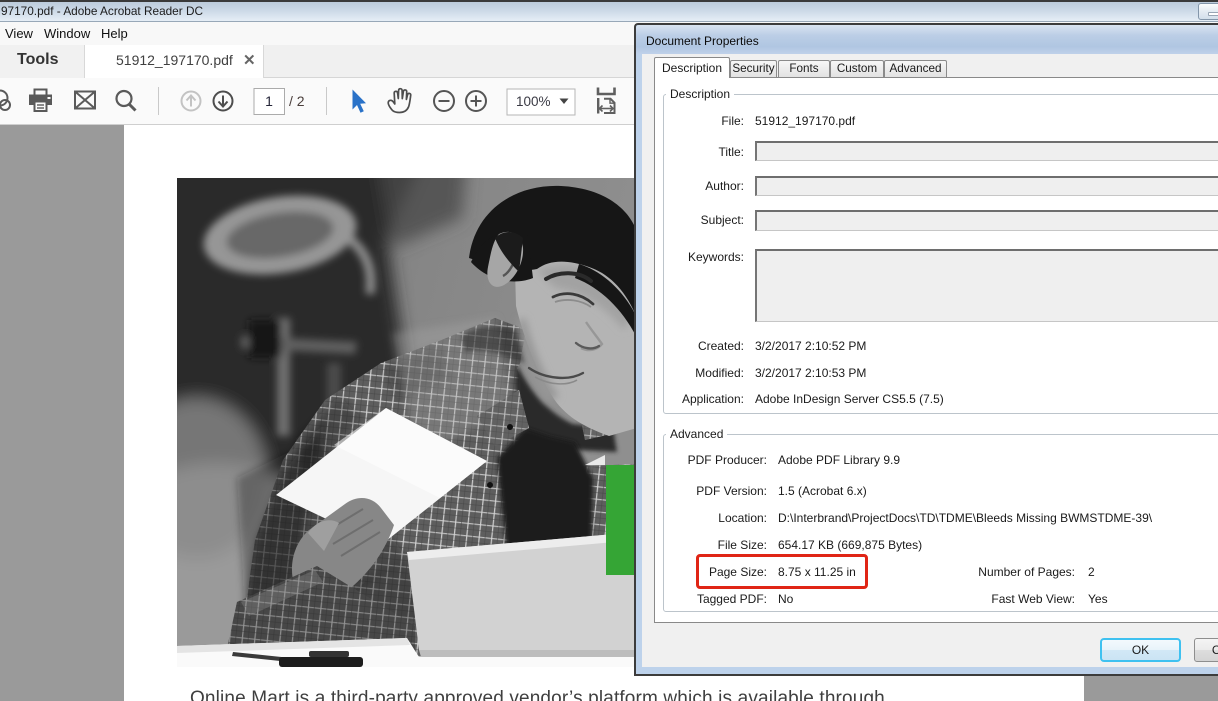 The width and height of the screenshot is (1218, 701). What do you see at coordinates (533, 101) in the screenshot?
I see `svg-text: 100%` at bounding box center [533, 101].